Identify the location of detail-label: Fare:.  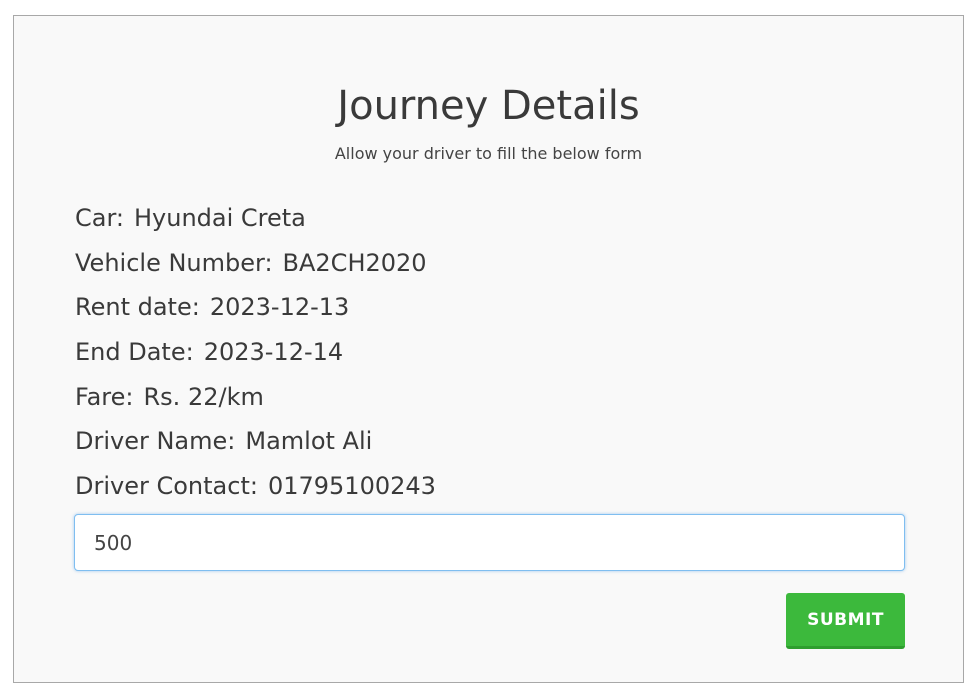
(104, 396).